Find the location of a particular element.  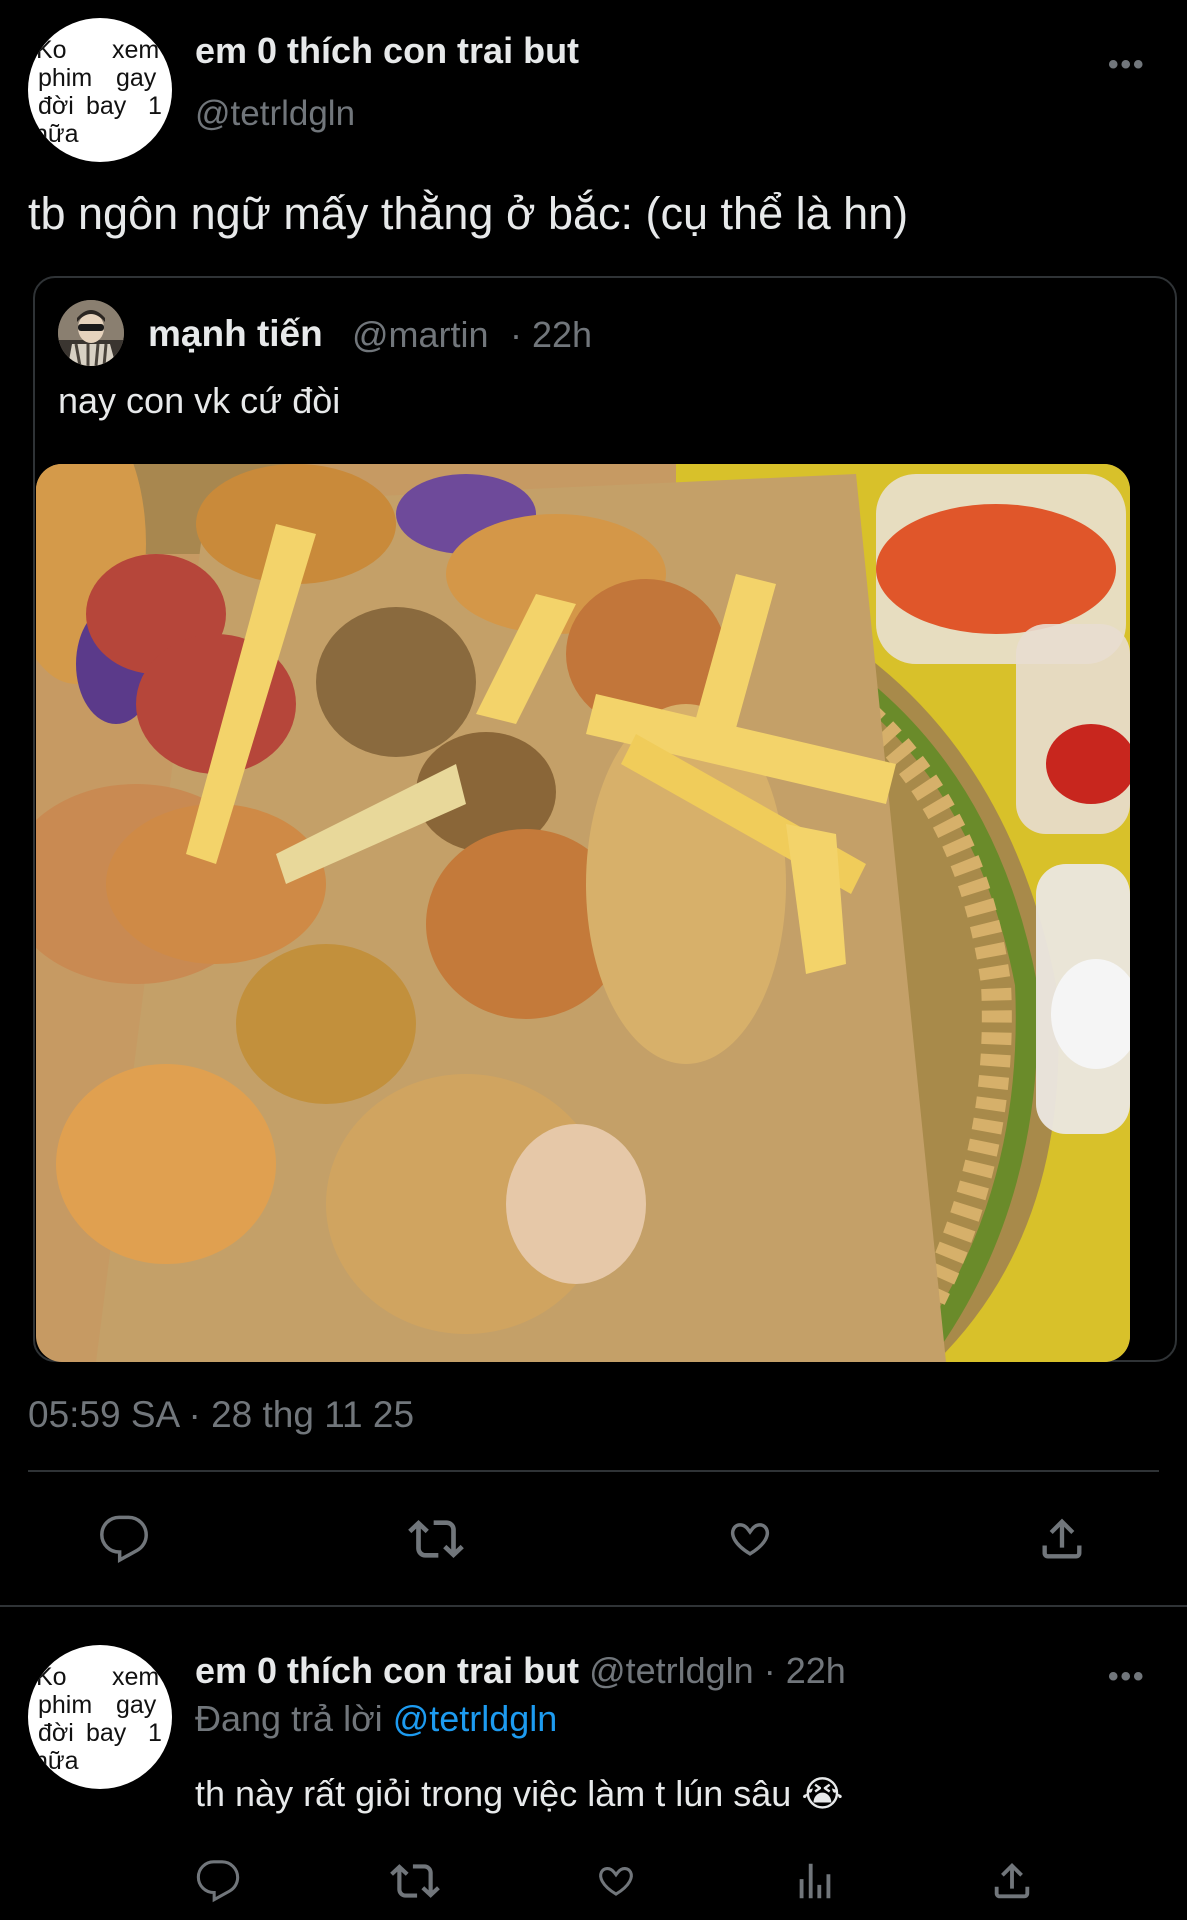

reply-author-name: em 0 thích con trai but is located at coordinates (387, 1670).